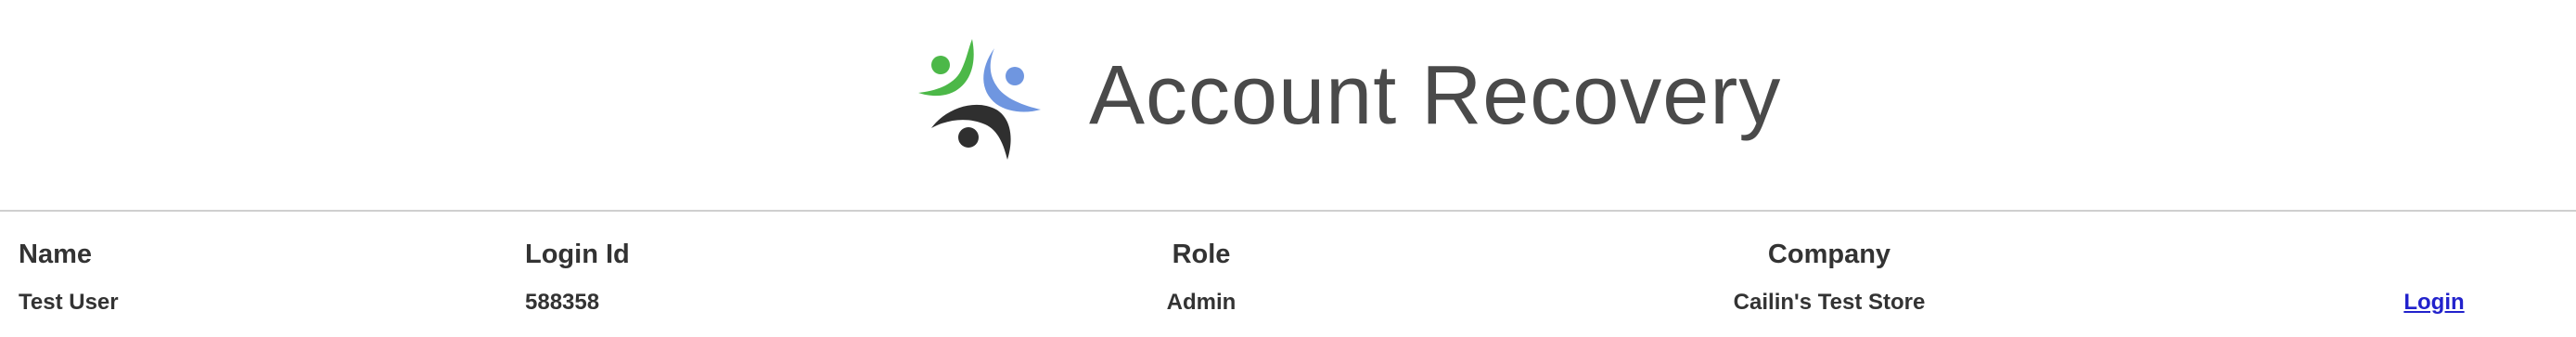 Image resolution: width=2576 pixels, height=337 pixels. What do you see at coordinates (1201, 302) in the screenshot?
I see `row-role: Admin` at bounding box center [1201, 302].